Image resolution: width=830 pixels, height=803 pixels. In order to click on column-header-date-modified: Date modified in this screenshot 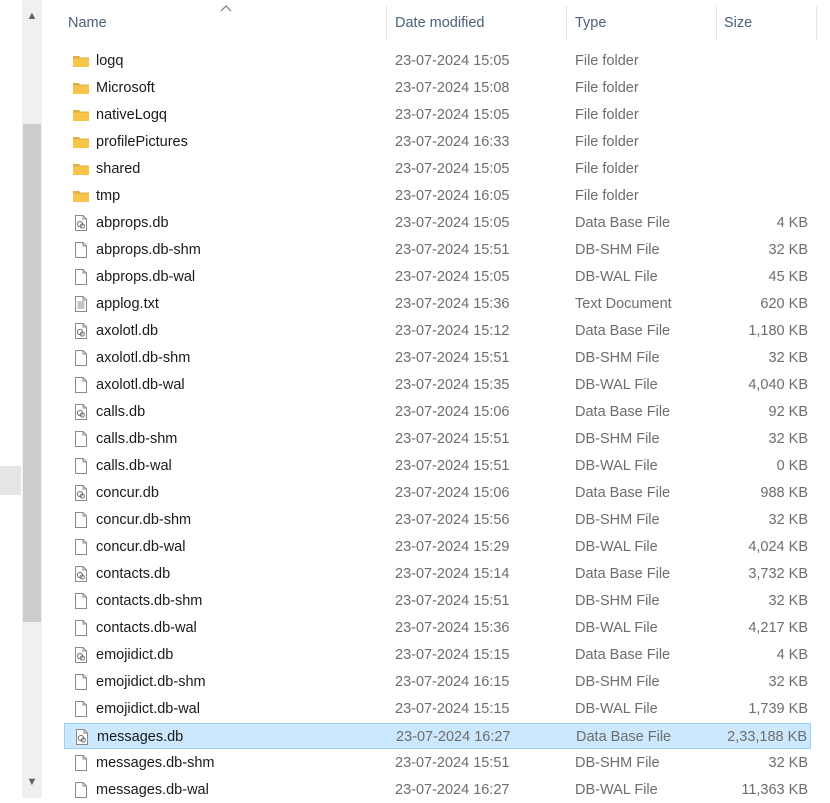, I will do `click(439, 23)`.